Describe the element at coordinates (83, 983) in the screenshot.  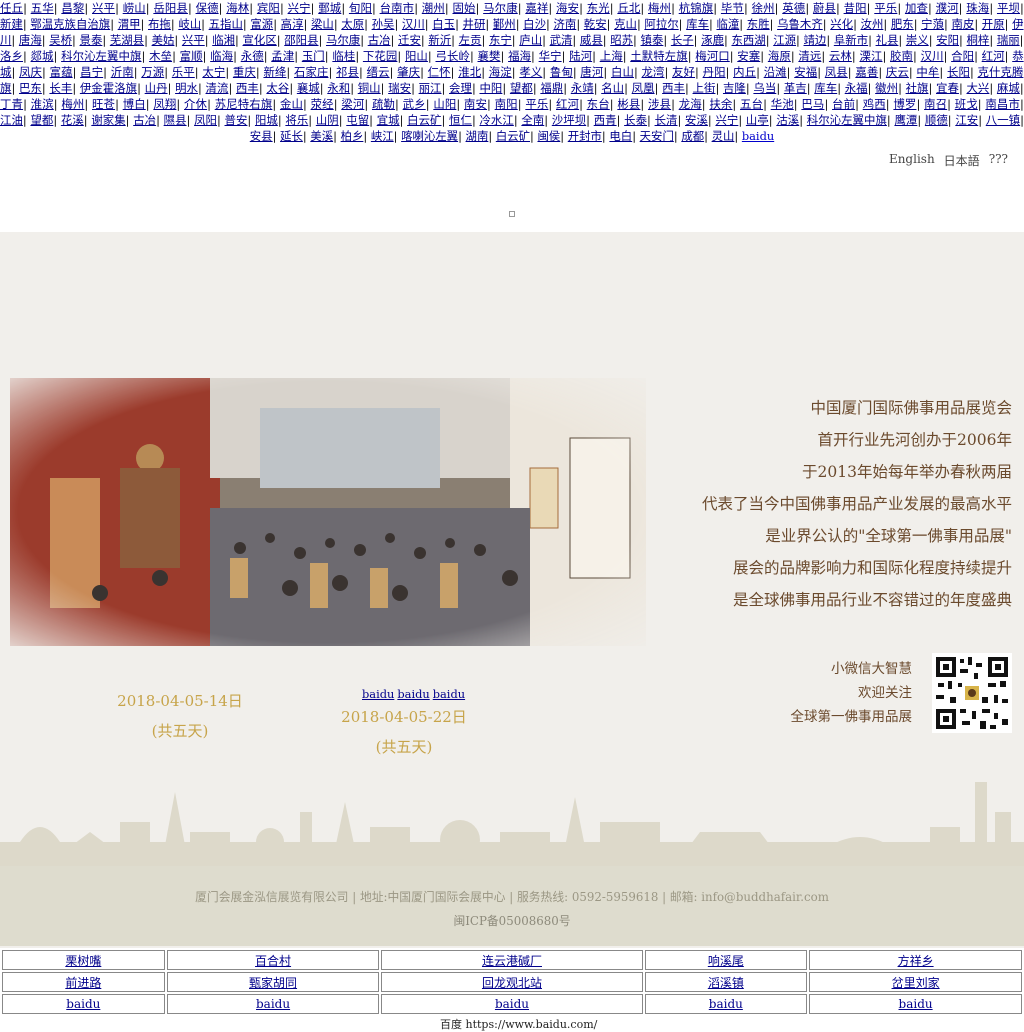
I see `friend-link: 前进路` at that location.